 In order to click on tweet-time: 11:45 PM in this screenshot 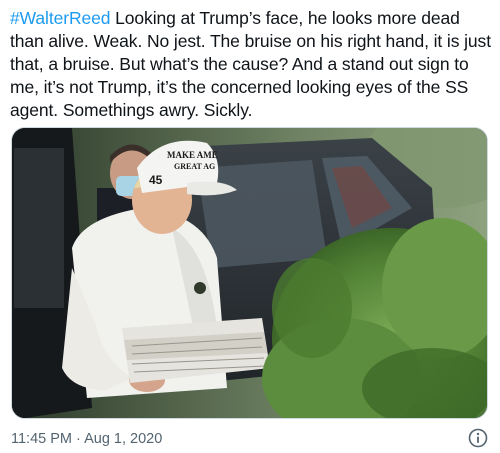, I will do `click(41, 439)`.